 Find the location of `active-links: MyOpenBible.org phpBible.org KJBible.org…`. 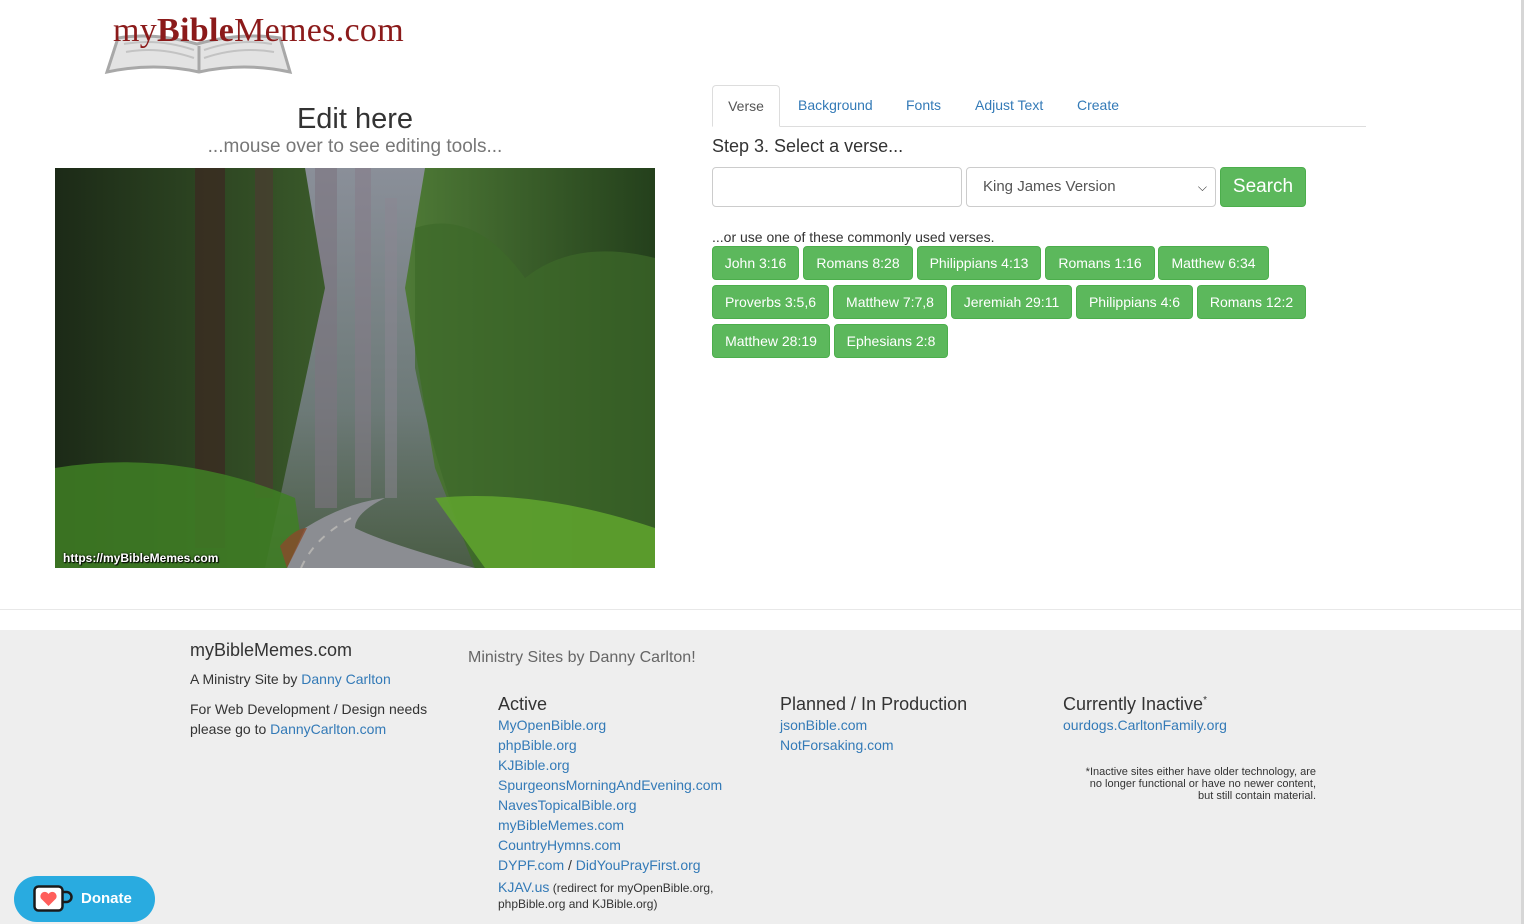

active-links: MyOpenBible.org phpBible.org KJBible.org… is located at coordinates (610, 795).